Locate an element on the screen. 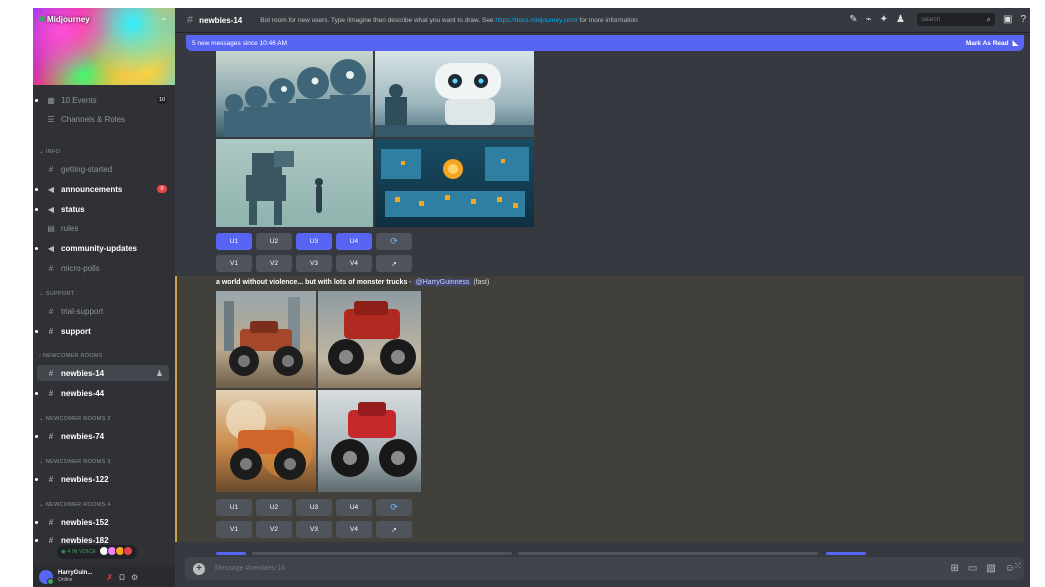  docs-link: https://docs.midjourney.com/ is located at coordinates (536, 20).